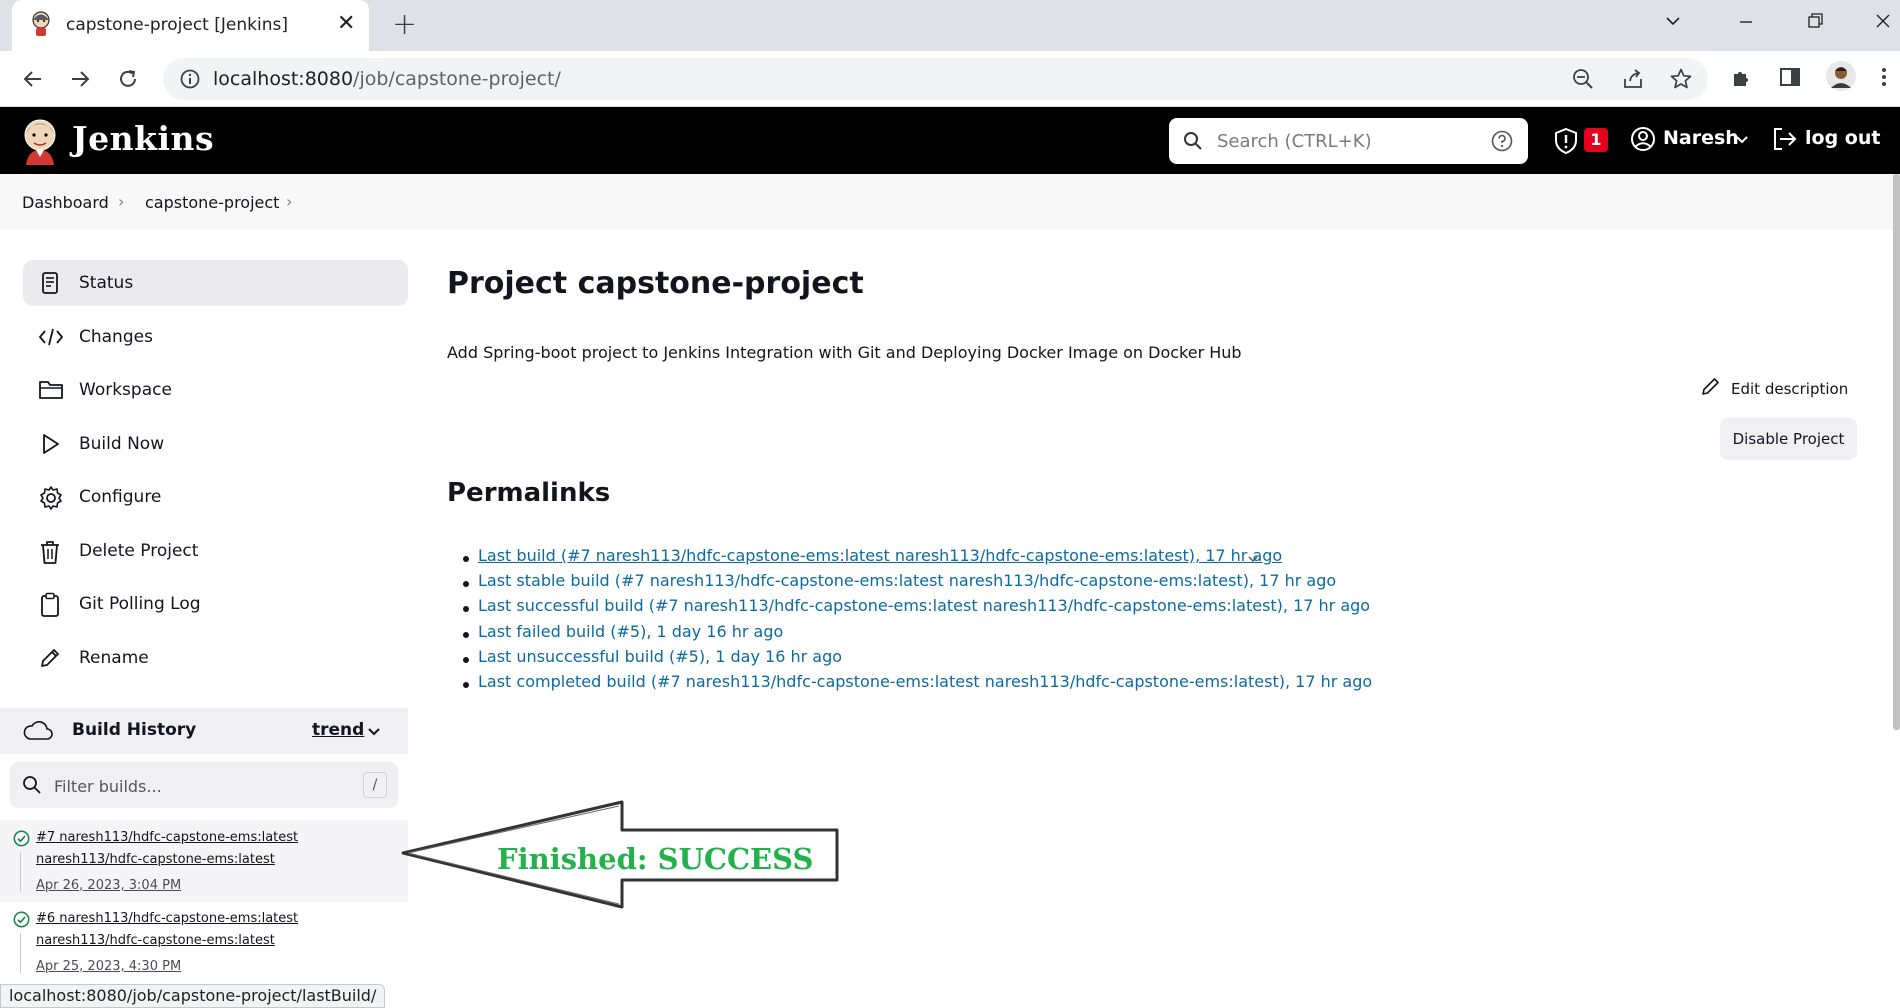  Describe the element at coordinates (177, 25) in the screenshot. I see `tab-title: capstone-project [Jenkins]` at that location.